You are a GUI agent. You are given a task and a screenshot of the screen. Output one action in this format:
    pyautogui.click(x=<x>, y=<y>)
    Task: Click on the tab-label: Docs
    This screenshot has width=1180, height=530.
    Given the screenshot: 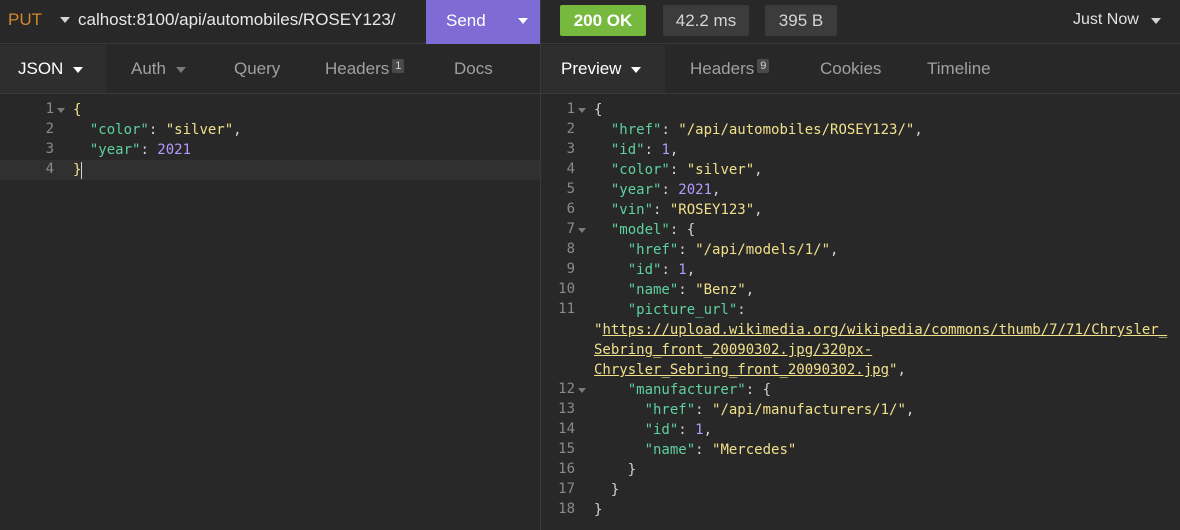 What is the action you would take?
    pyautogui.click(x=473, y=68)
    